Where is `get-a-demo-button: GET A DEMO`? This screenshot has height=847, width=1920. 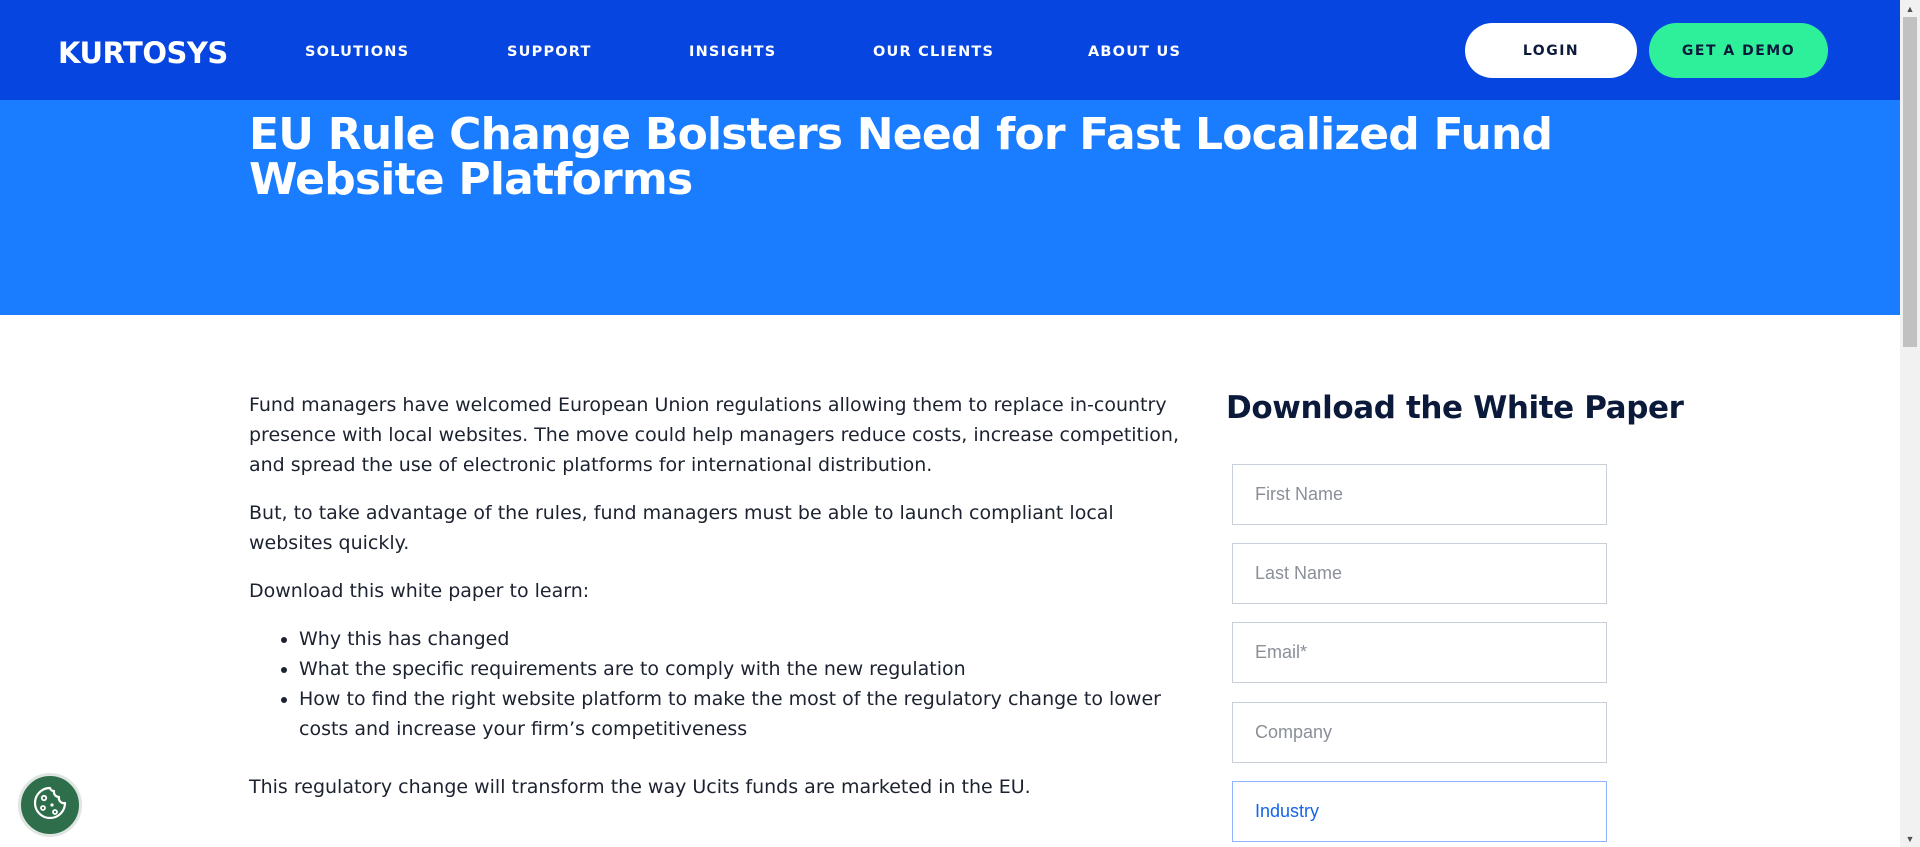
get-a-demo-button: GET A DEMO is located at coordinates (1738, 50).